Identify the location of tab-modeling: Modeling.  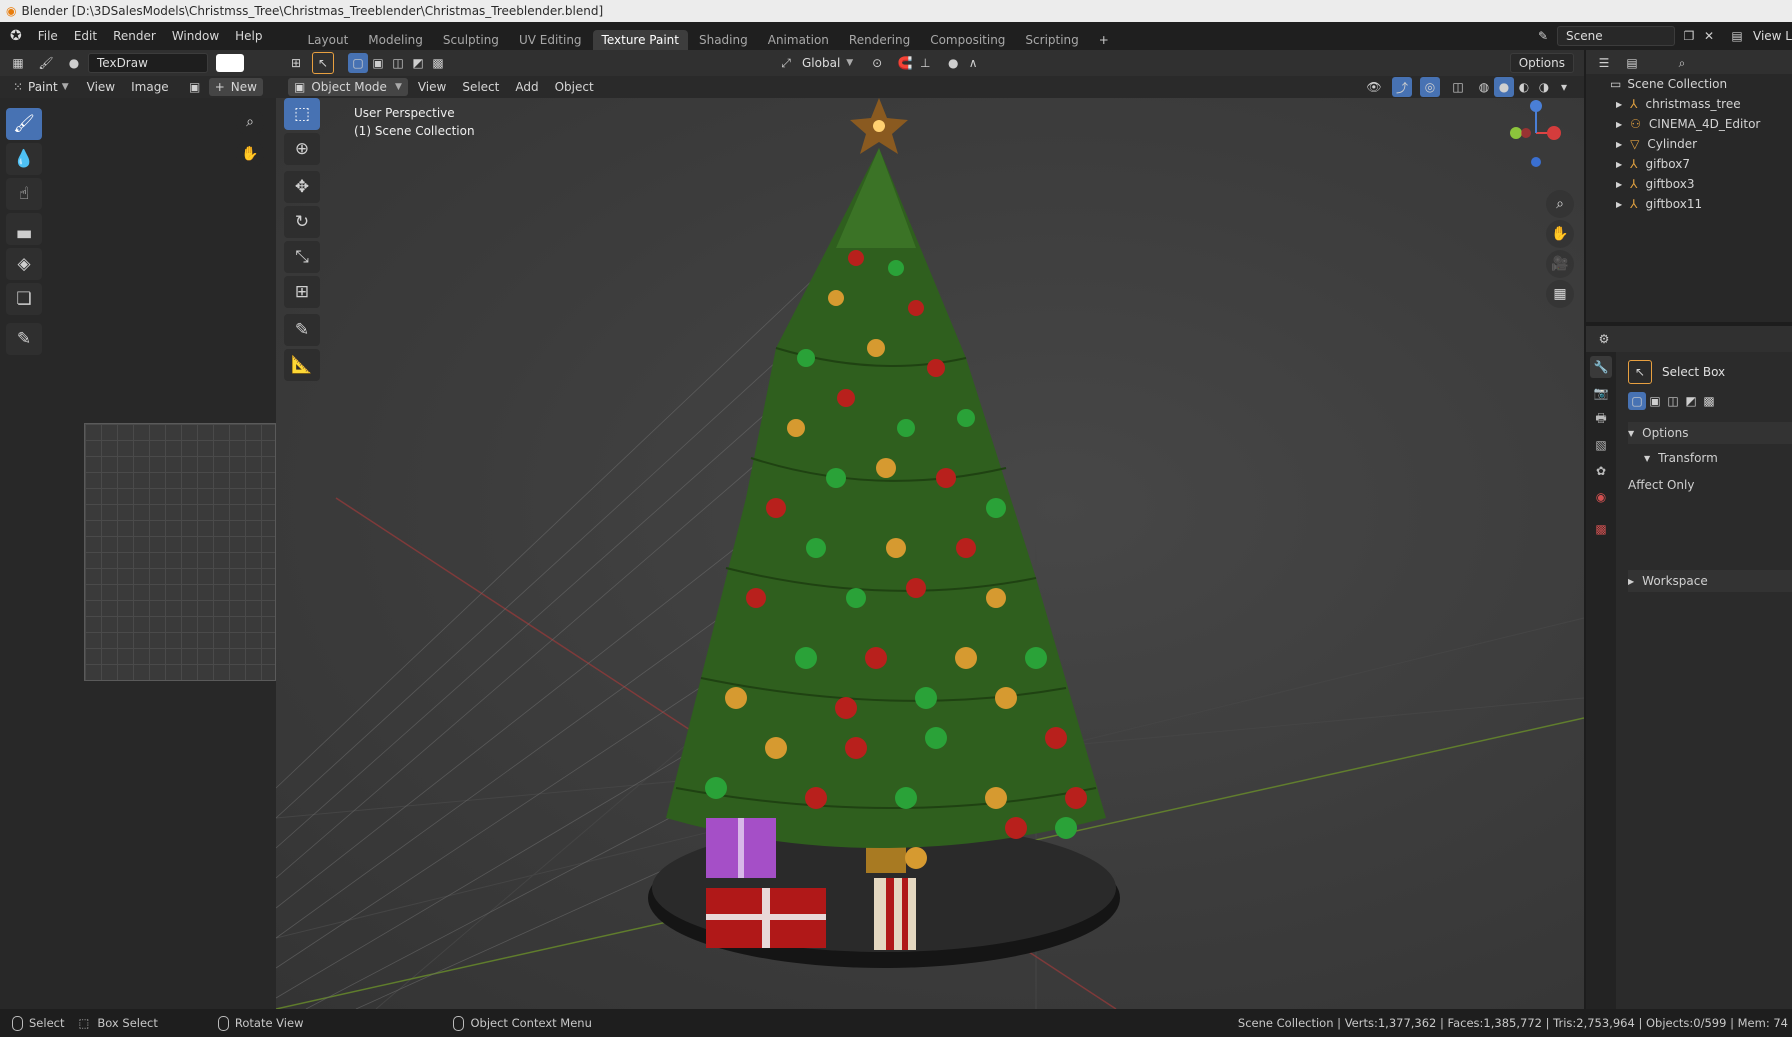
(395, 40).